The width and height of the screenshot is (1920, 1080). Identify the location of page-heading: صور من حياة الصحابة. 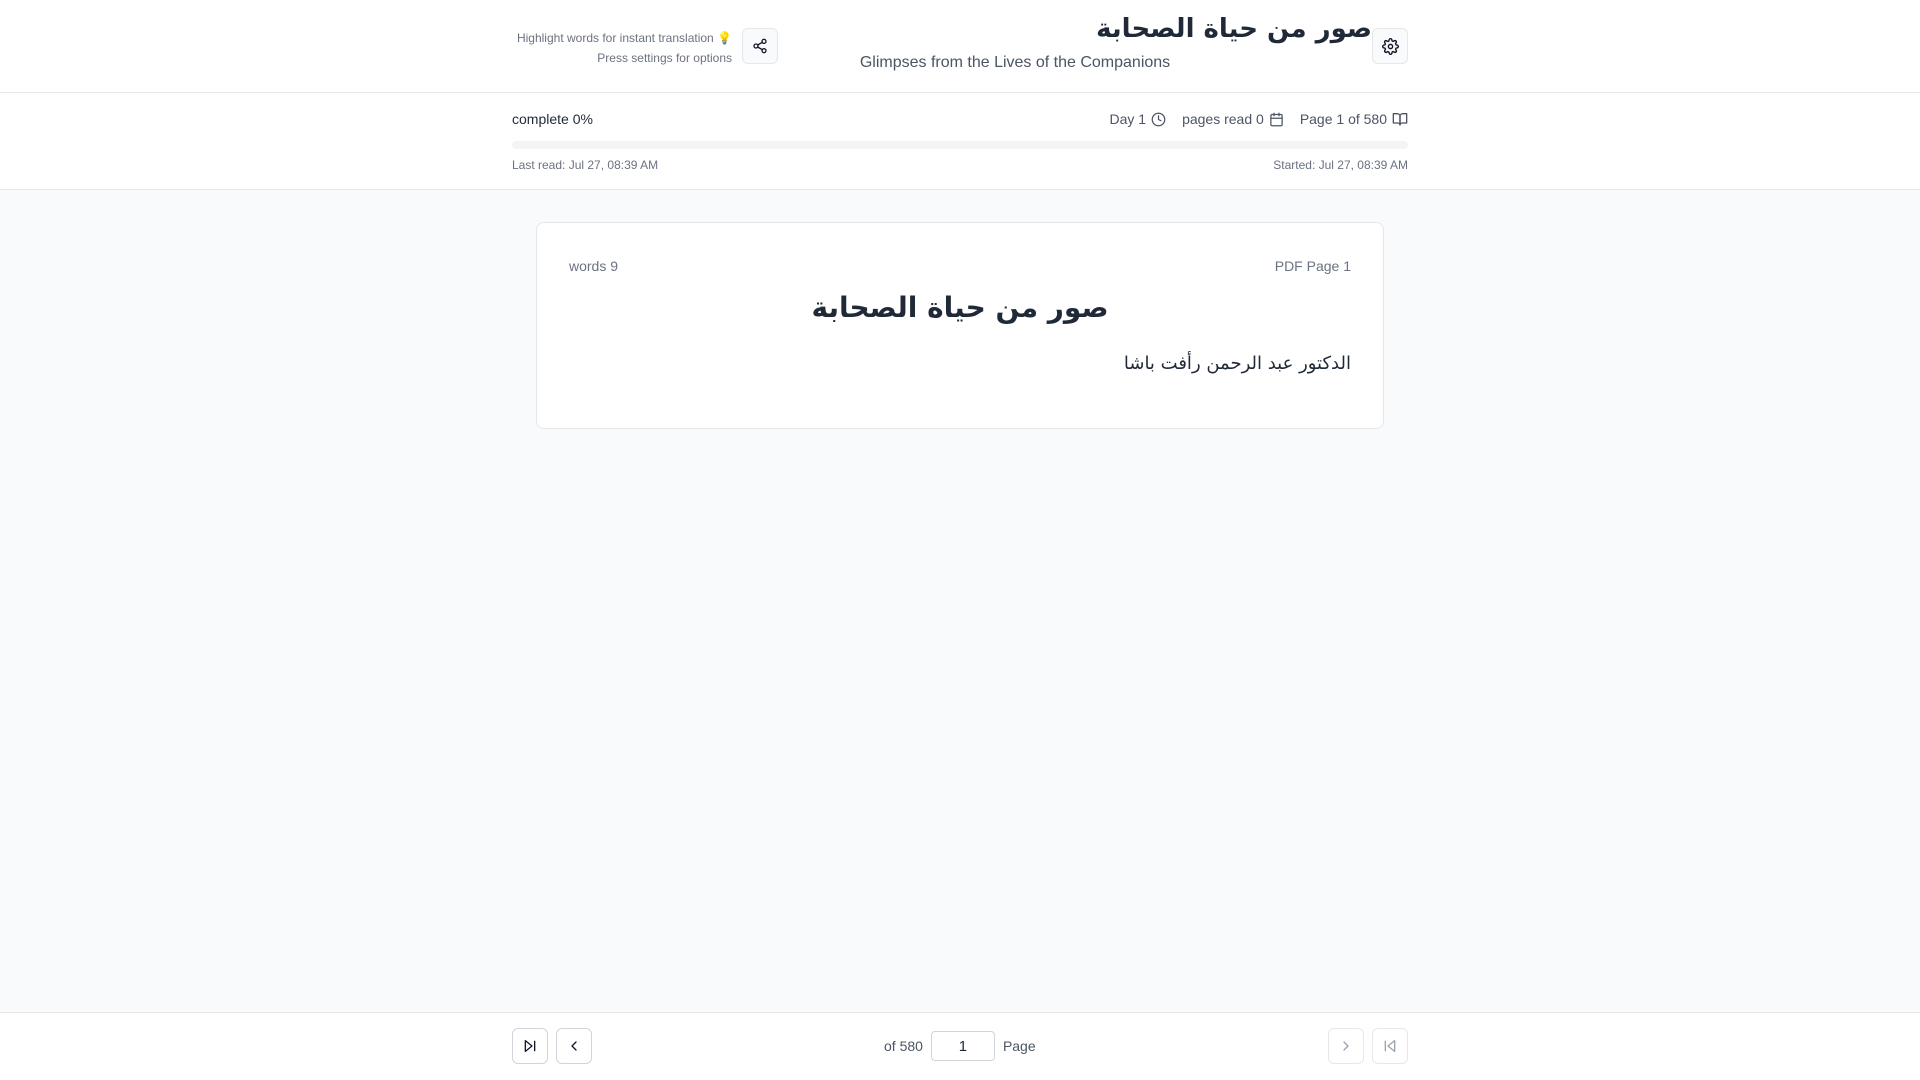
(960, 307).